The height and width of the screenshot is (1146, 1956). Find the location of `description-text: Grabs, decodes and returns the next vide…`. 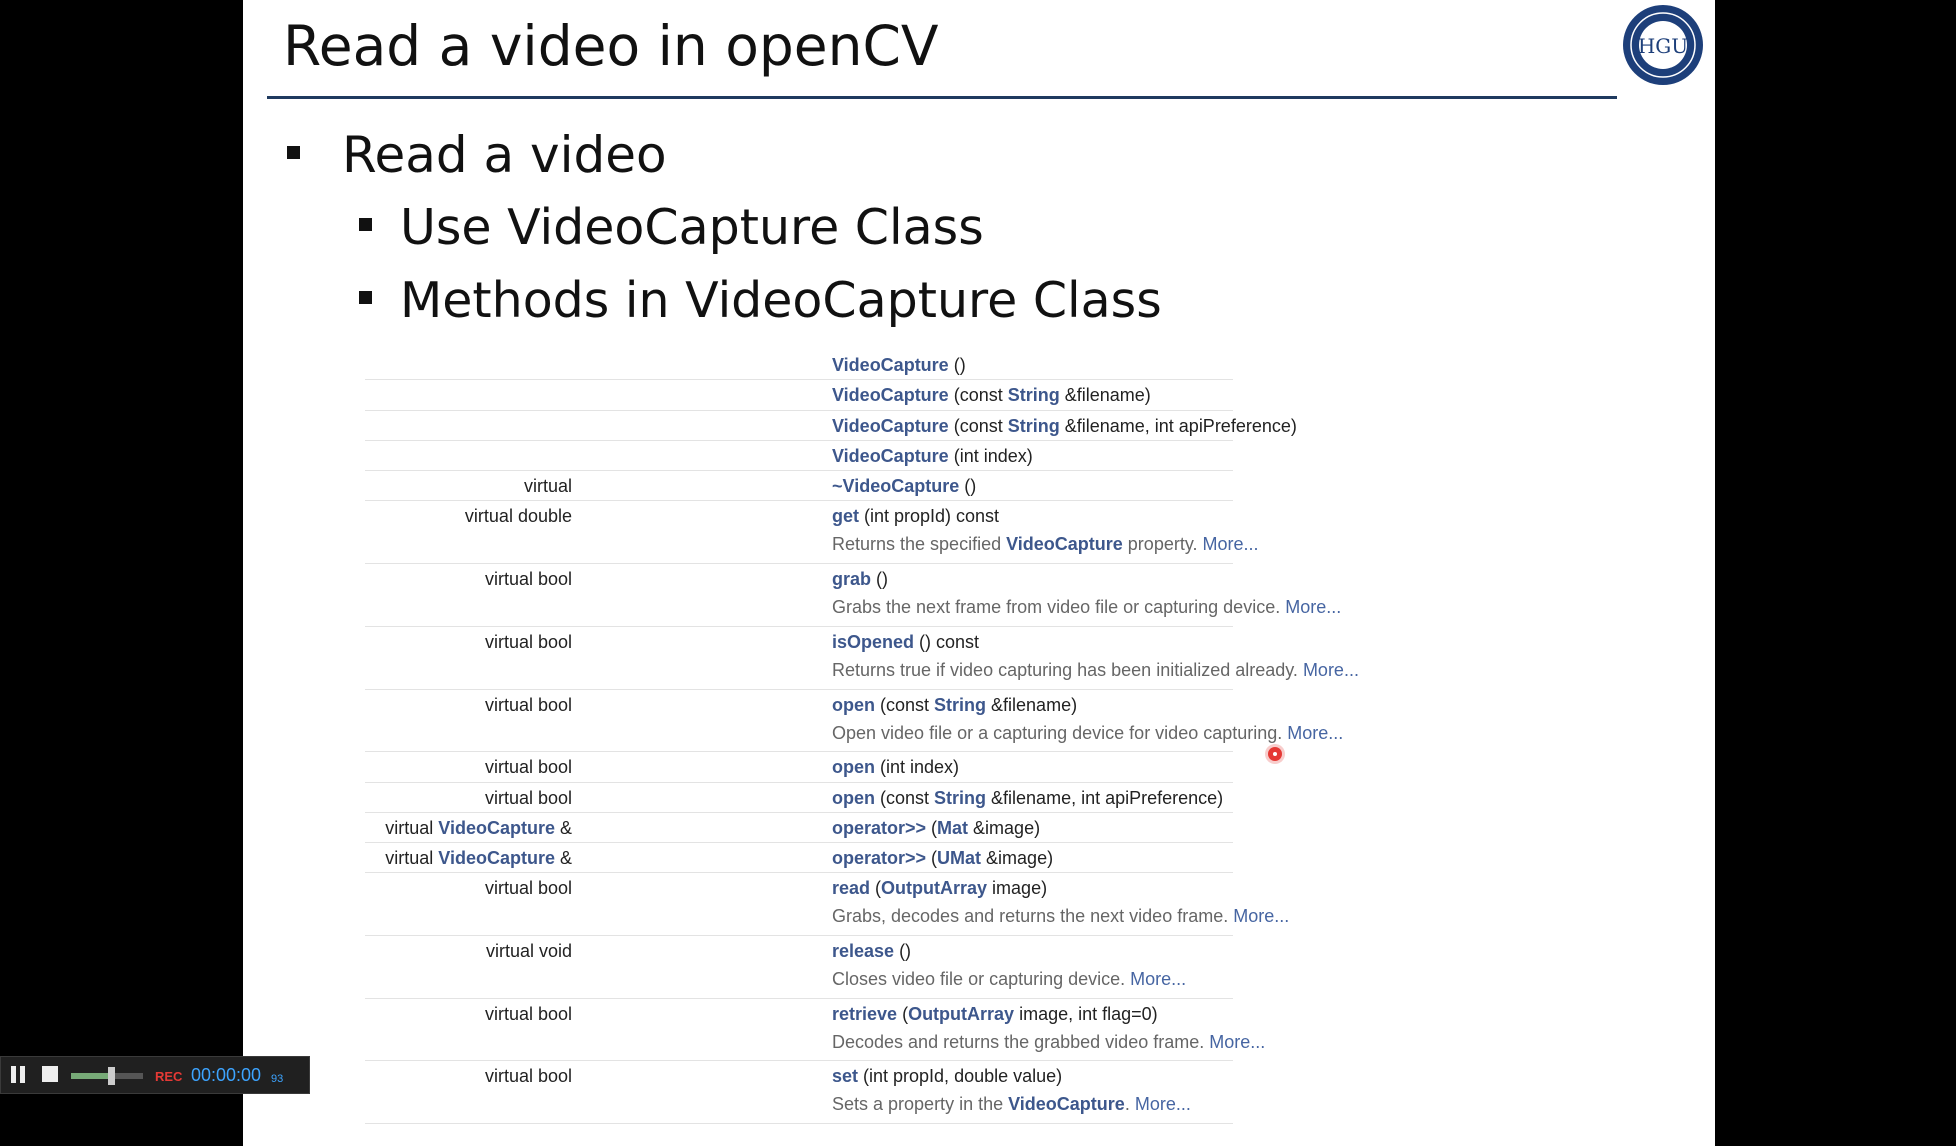

description-text: Grabs, decodes and returns the next vide… is located at coordinates (1033, 916).